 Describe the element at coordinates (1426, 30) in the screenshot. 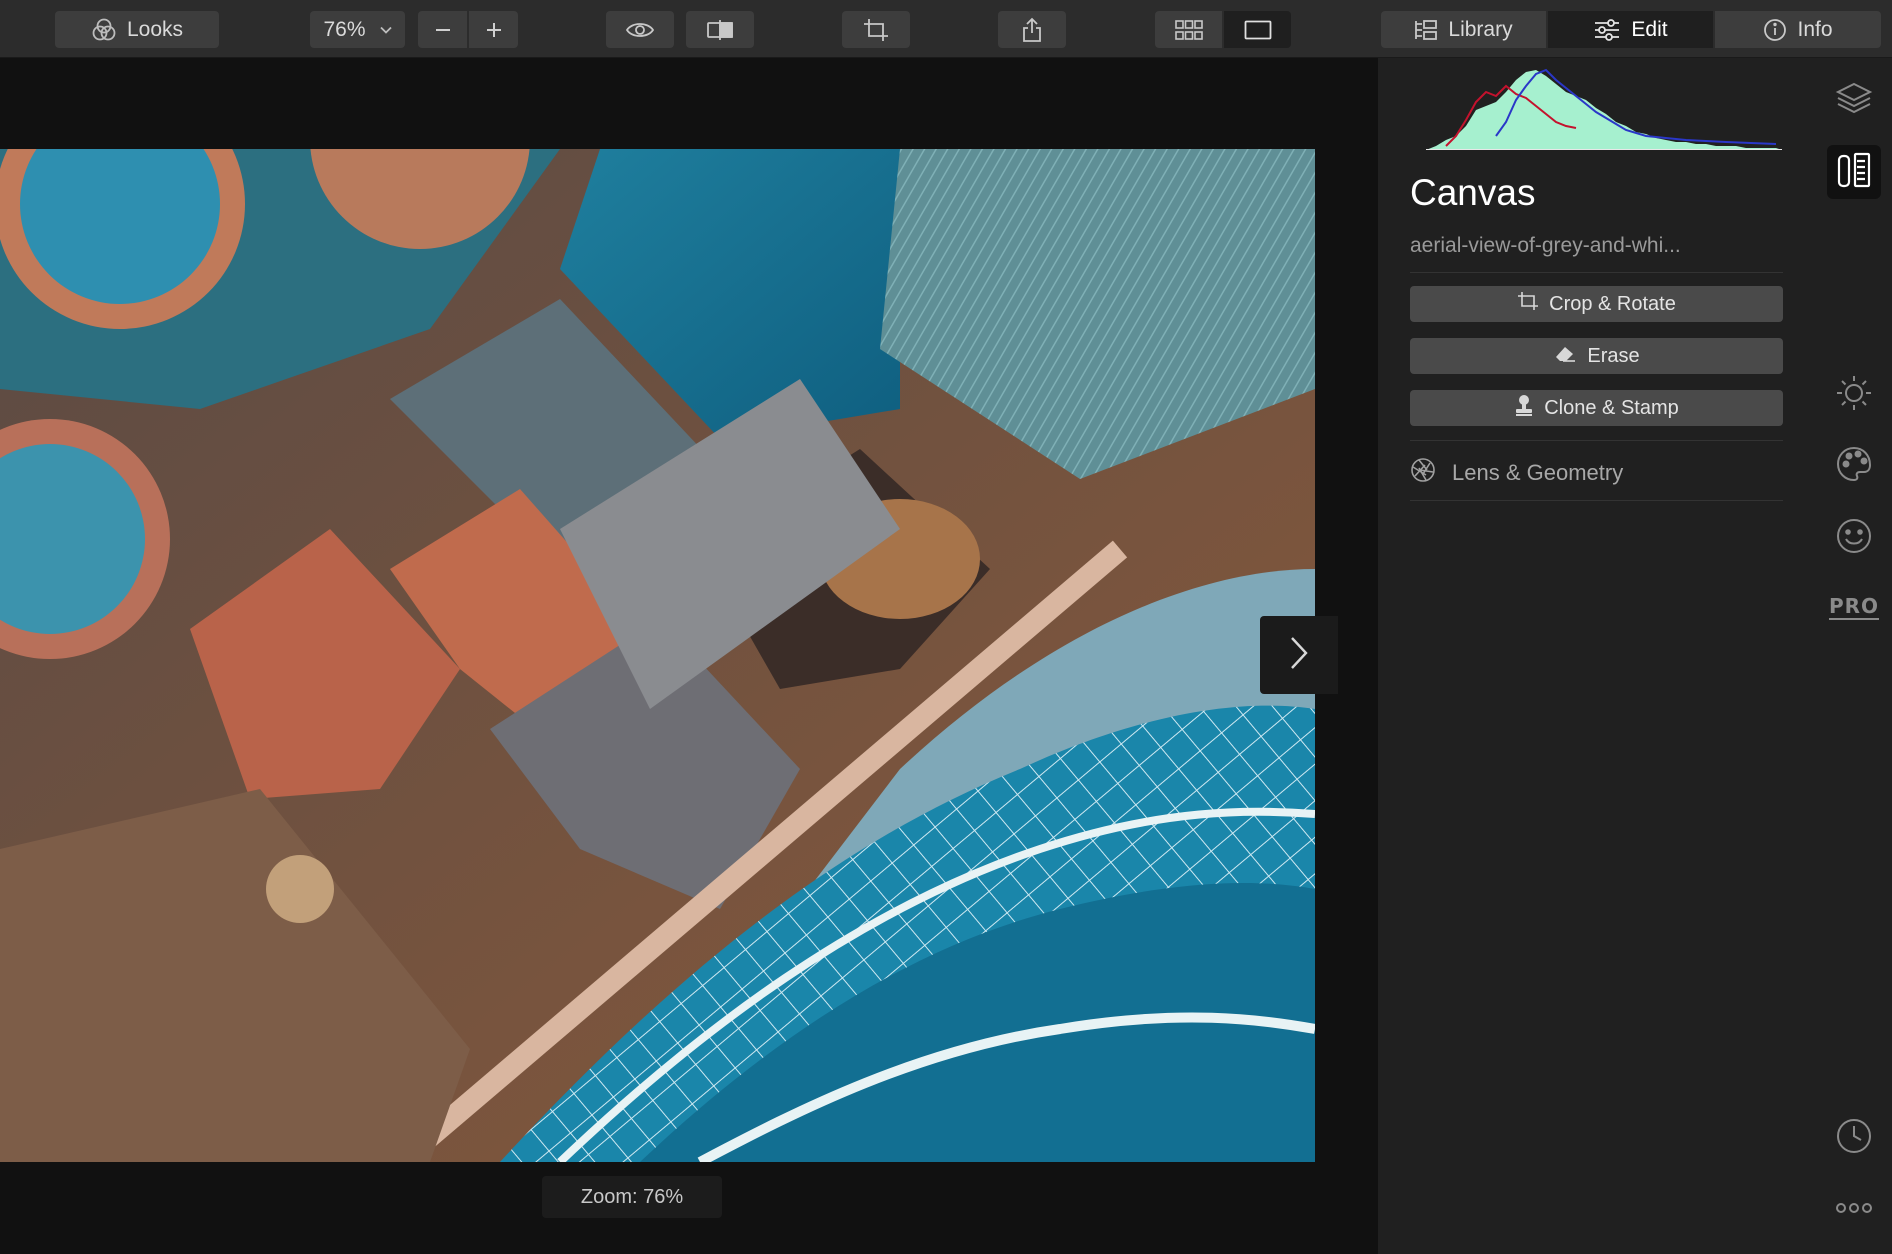

I see `library-icon` at that location.